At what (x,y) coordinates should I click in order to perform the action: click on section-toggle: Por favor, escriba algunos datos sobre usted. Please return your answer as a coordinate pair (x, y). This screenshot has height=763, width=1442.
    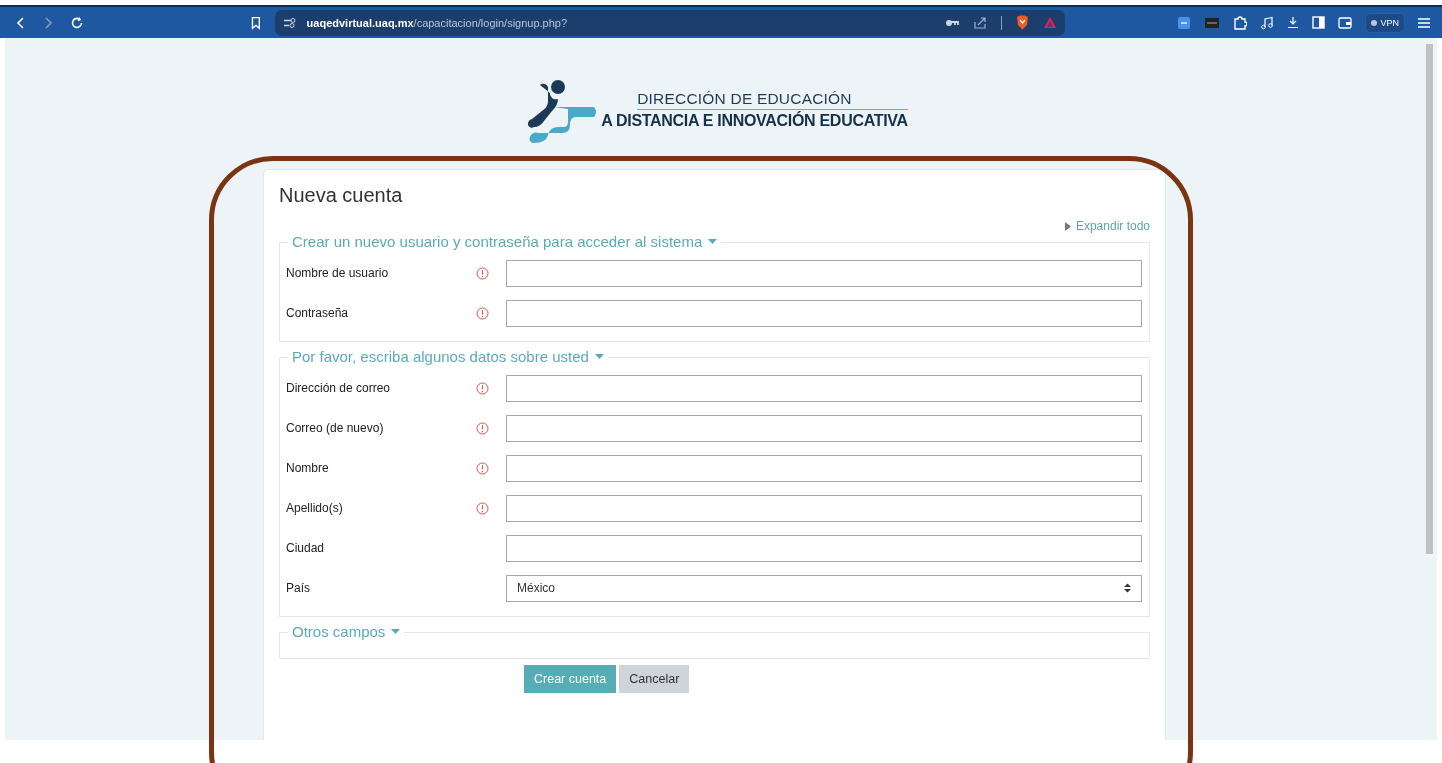
    Looking at the image, I should click on (448, 356).